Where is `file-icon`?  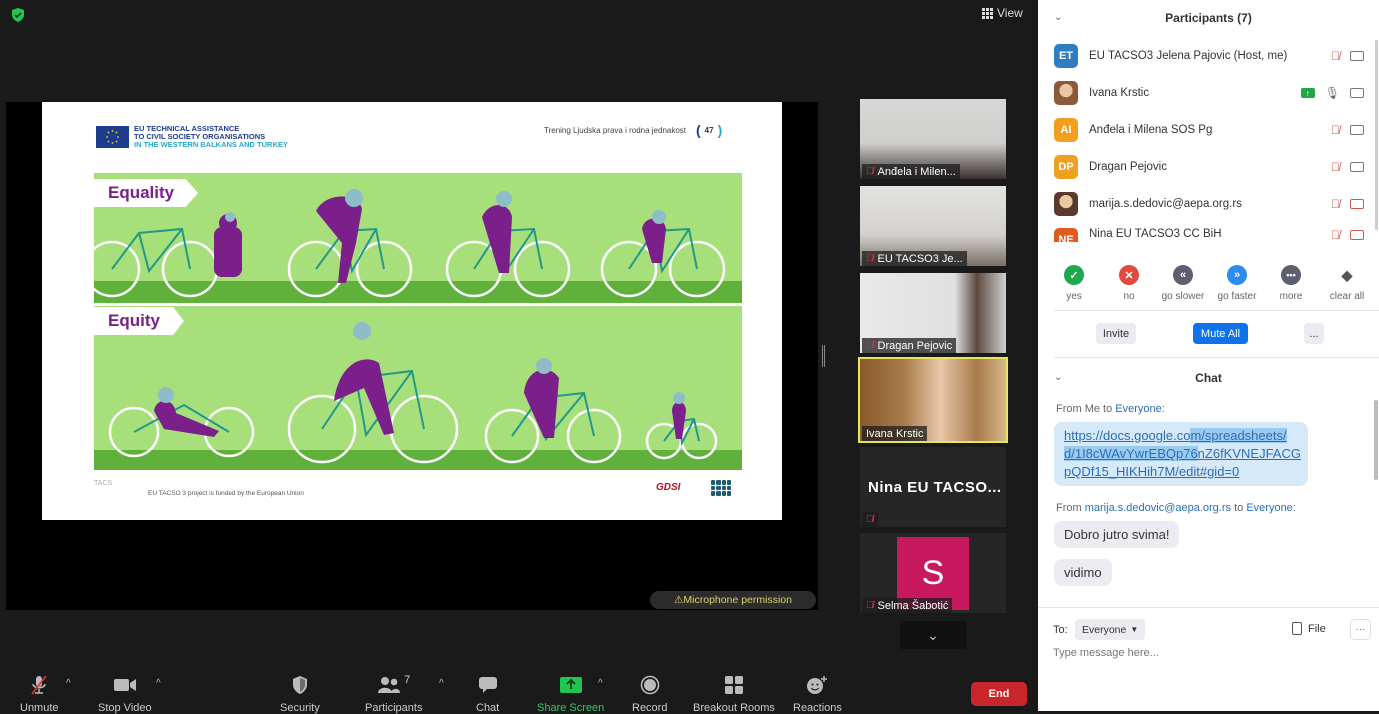
file-icon is located at coordinates (1297, 628).